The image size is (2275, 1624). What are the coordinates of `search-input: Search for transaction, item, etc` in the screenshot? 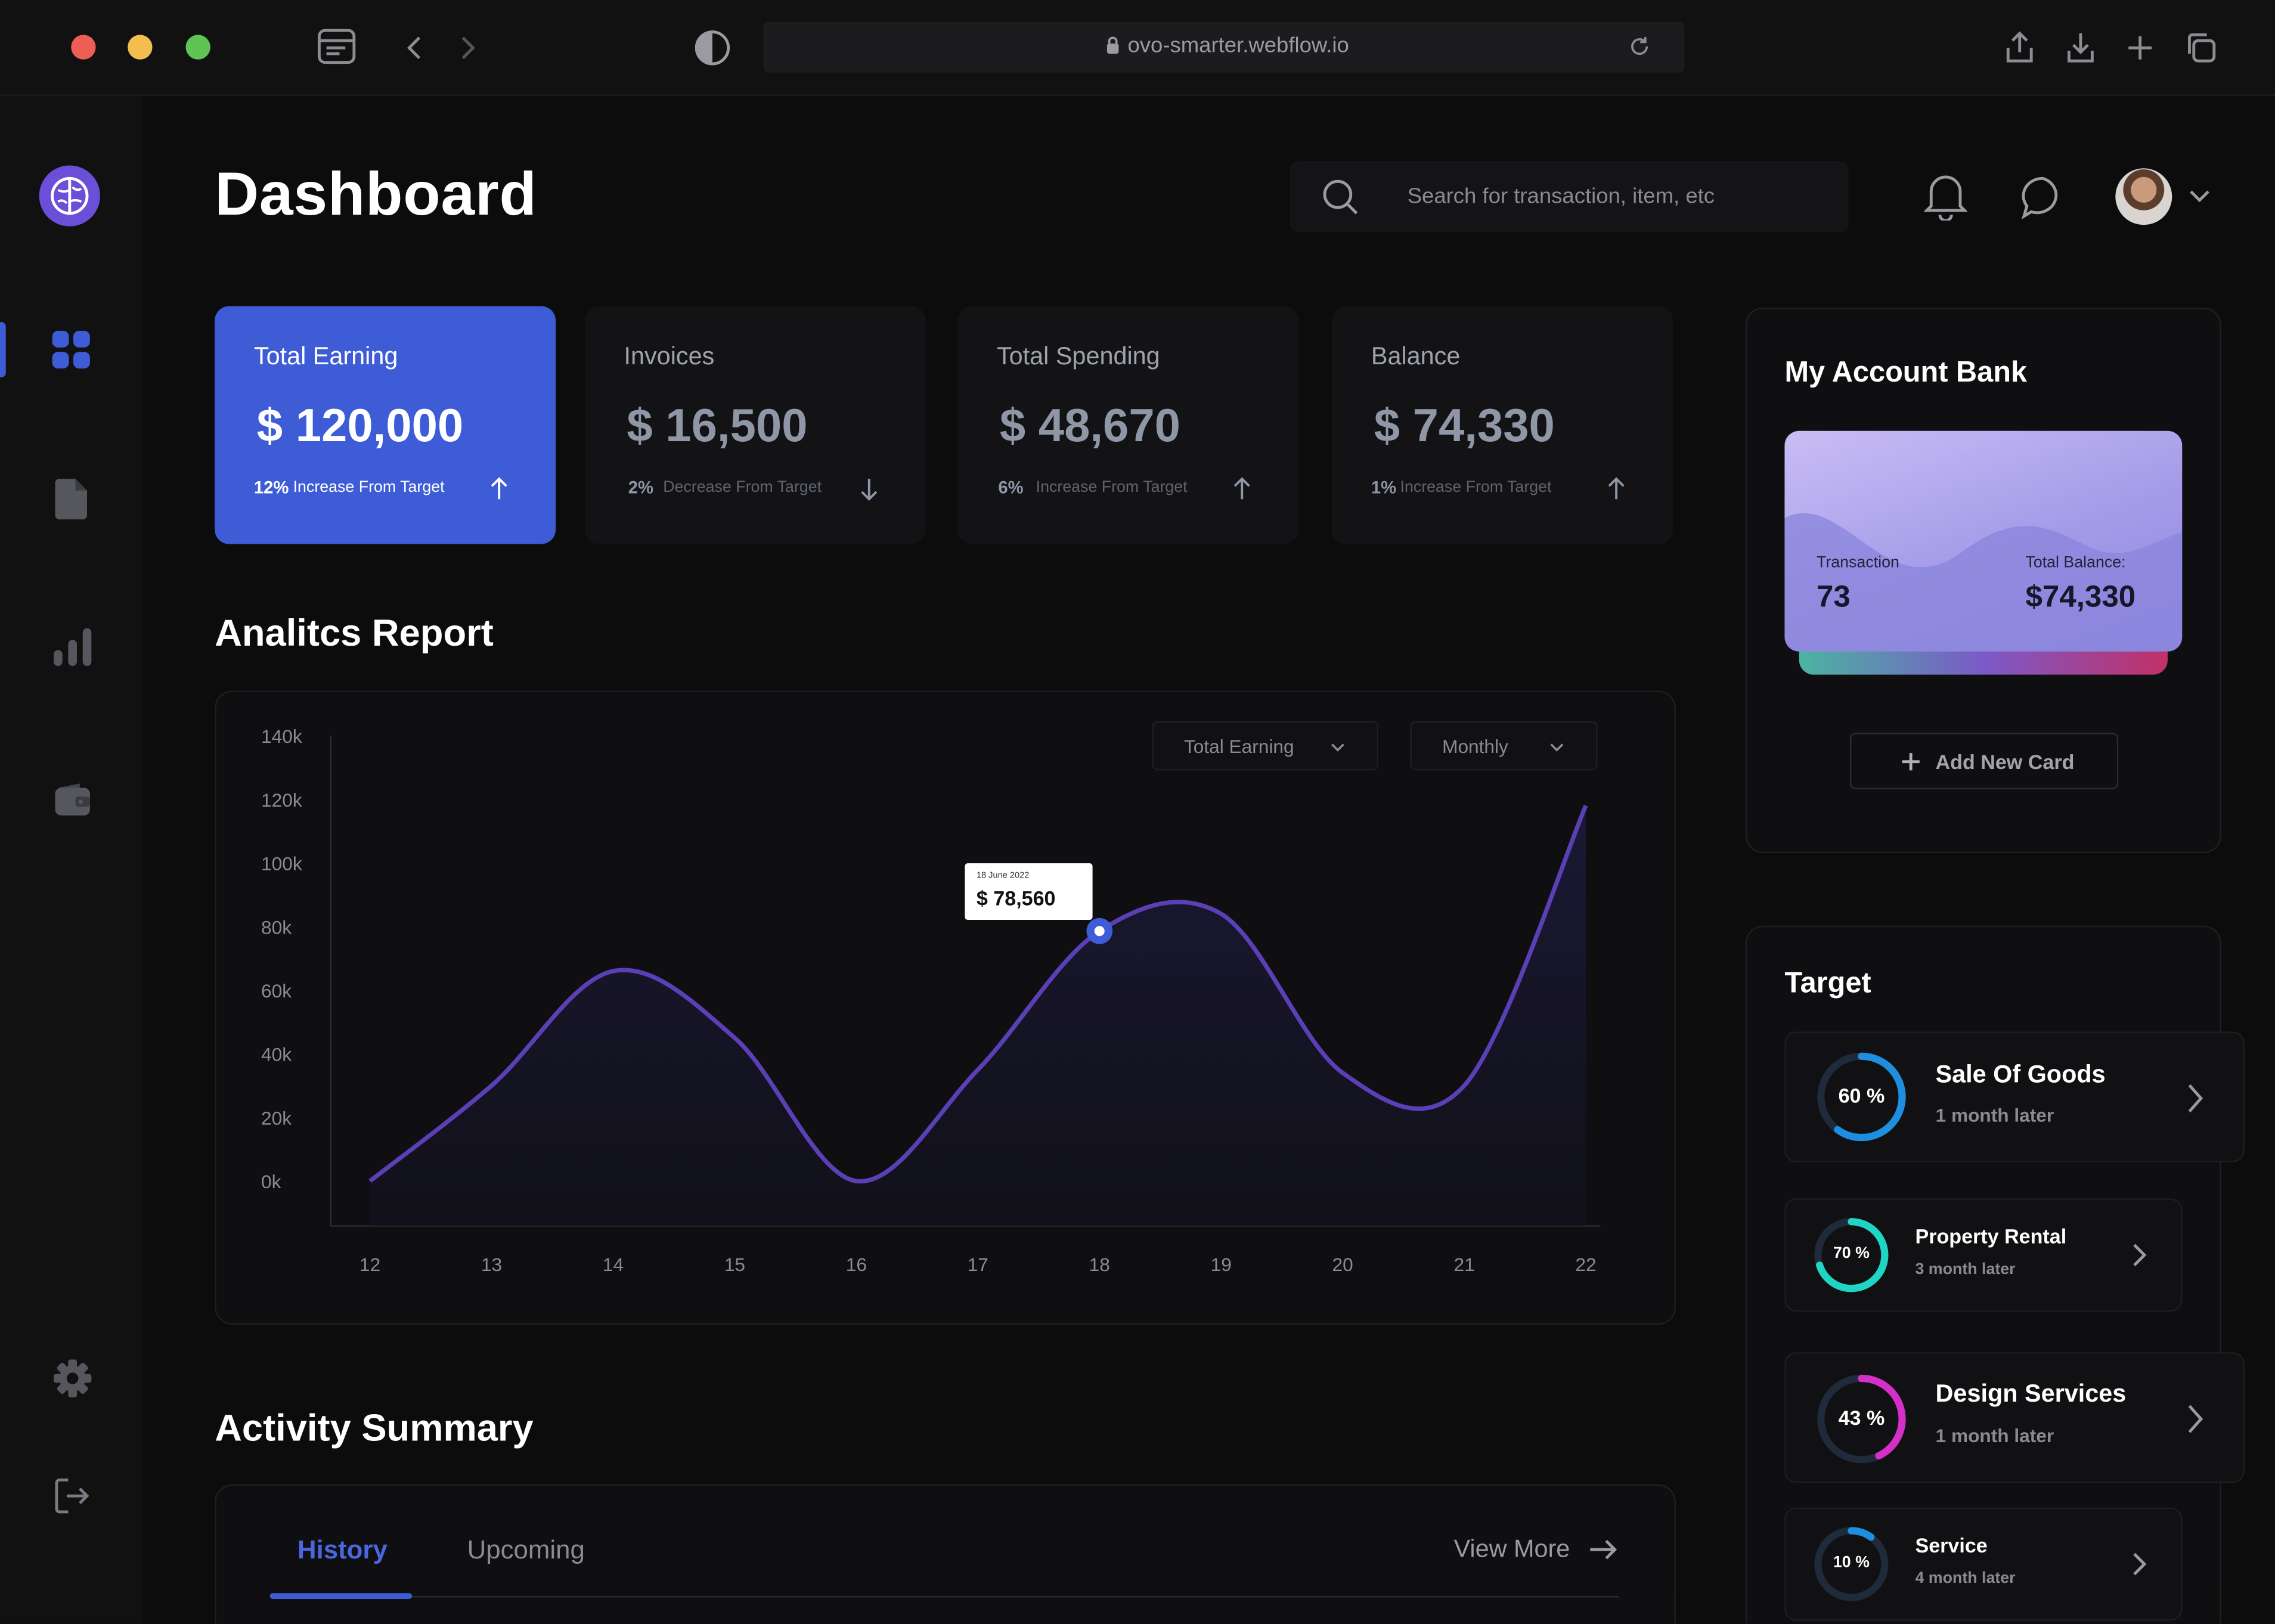 It's located at (1562, 196).